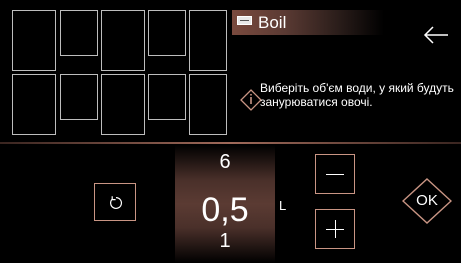  What do you see at coordinates (335, 229) in the screenshot?
I see `increase-button` at bounding box center [335, 229].